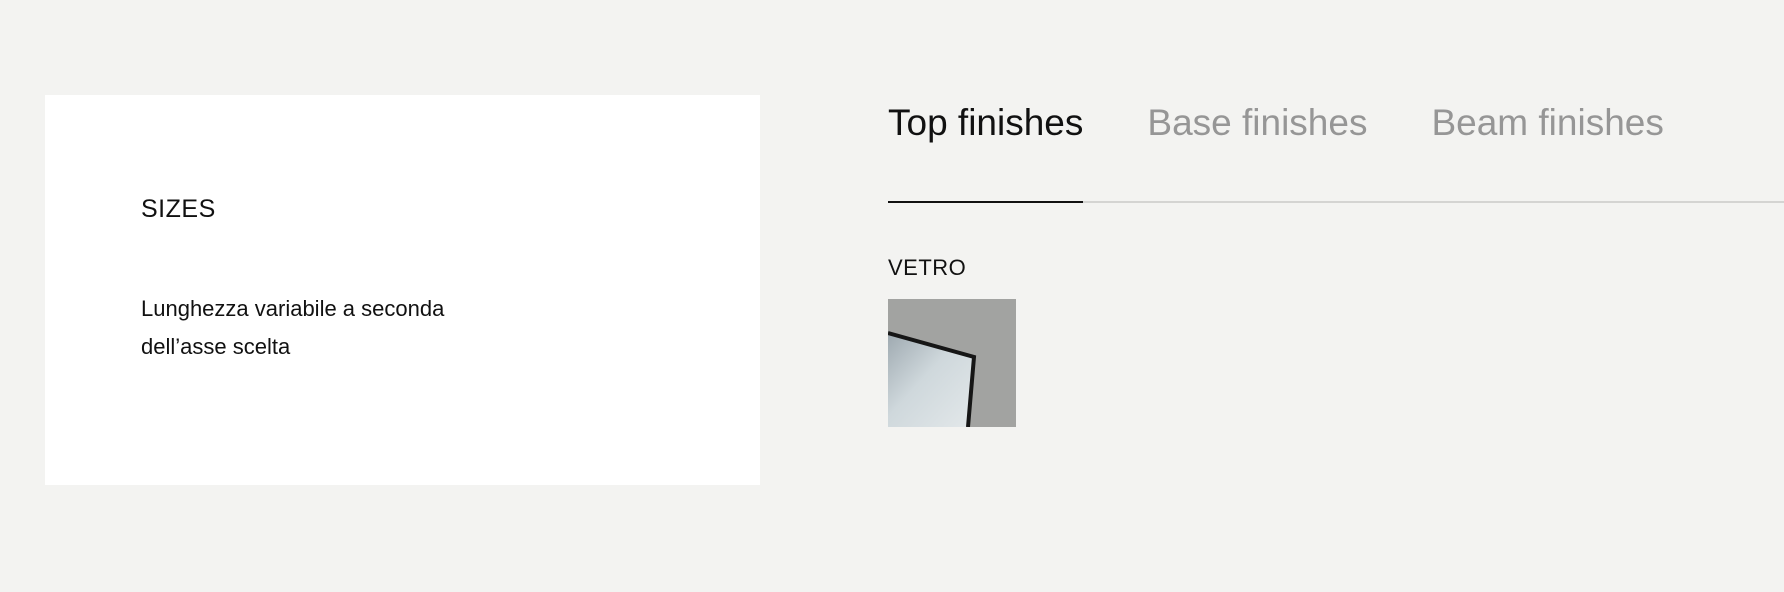 Image resolution: width=1784 pixels, height=592 pixels. What do you see at coordinates (1257, 148) in the screenshot?
I see `tab-base-finishes: Base finishes` at bounding box center [1257, 148].